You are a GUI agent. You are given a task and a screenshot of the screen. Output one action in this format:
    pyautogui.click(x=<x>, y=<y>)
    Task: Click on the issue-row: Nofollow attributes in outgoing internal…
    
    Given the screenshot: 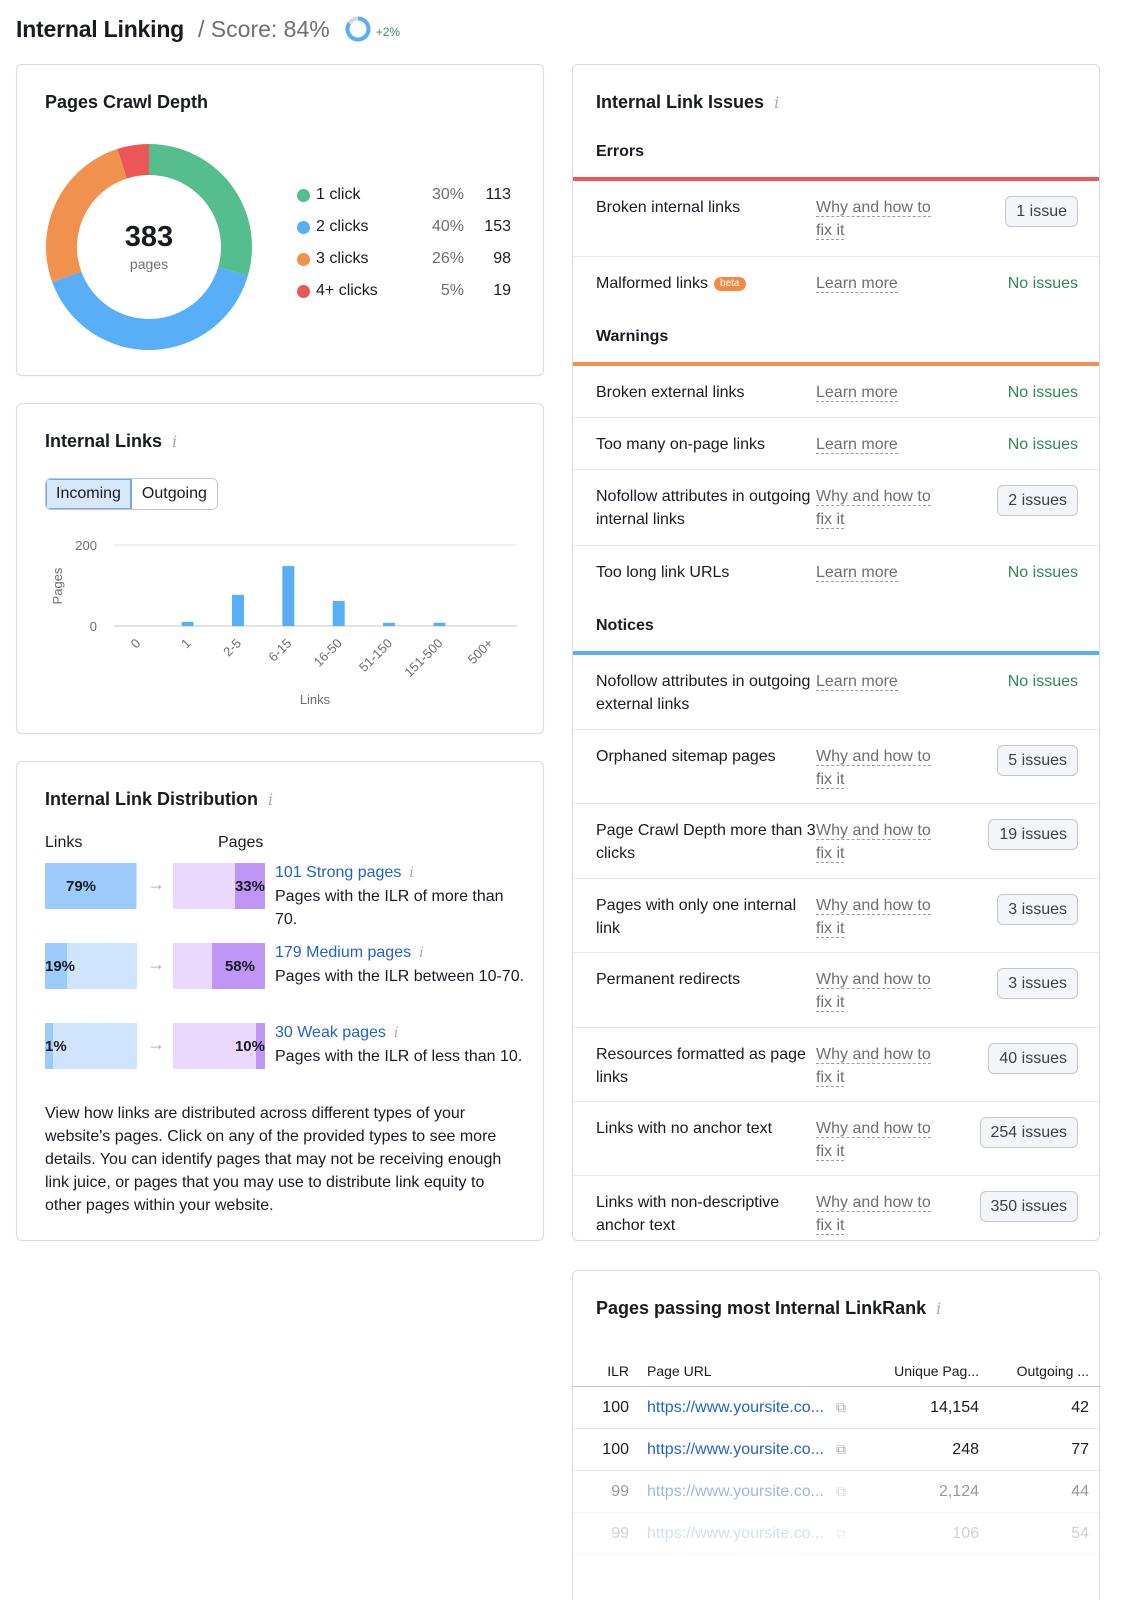 What is the action you would take?
    pyautogui.click(x=836, y=508)
    